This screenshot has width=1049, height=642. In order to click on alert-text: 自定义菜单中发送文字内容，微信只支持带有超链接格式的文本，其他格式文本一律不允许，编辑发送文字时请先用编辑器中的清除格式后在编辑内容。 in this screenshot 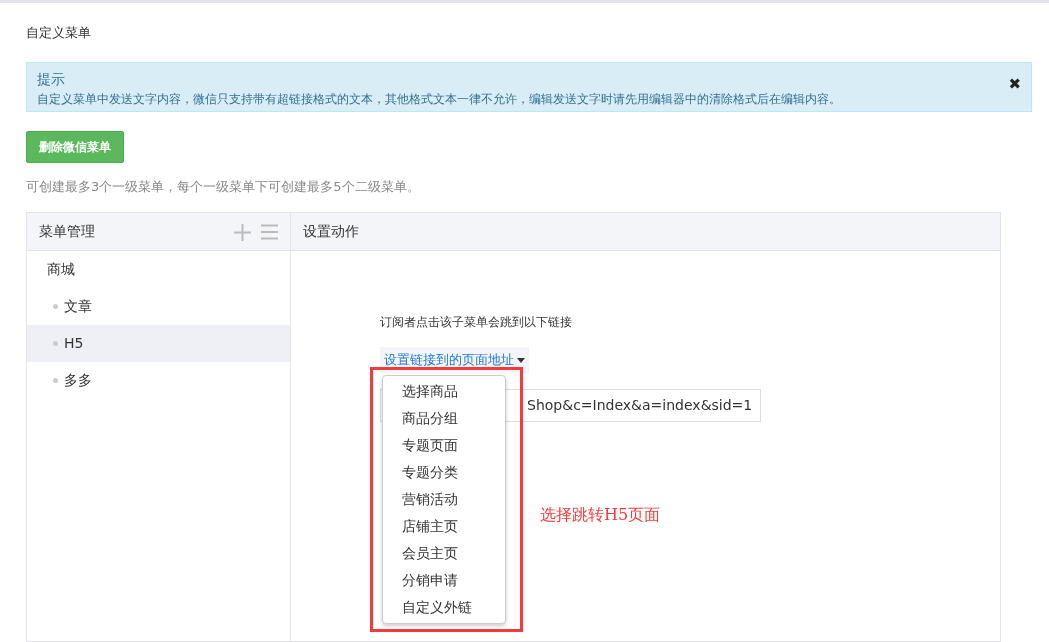, I will do `click(439, 99)`.